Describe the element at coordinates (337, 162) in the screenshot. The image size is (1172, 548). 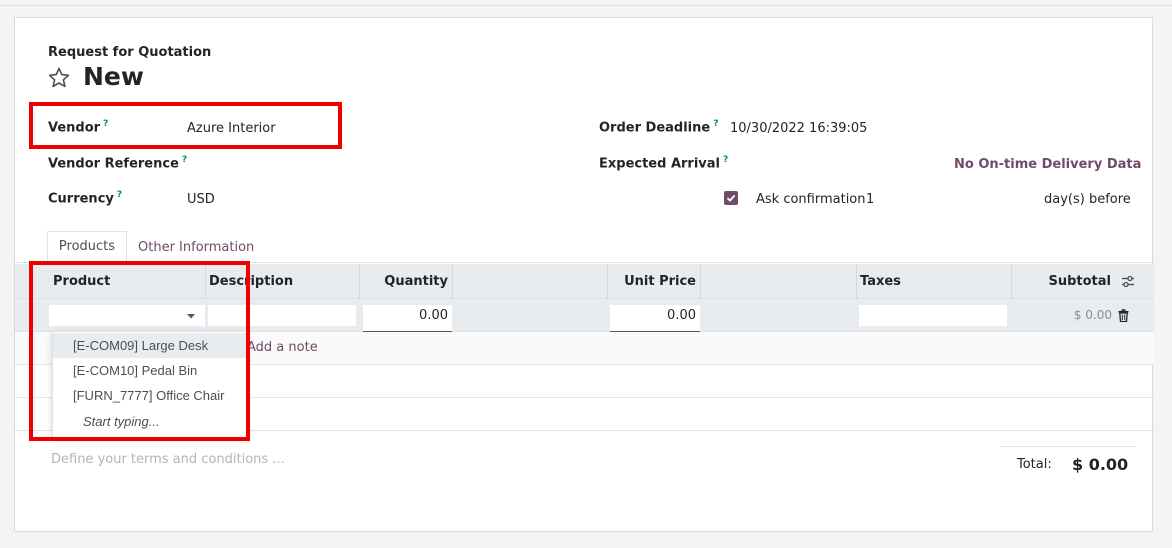
I see `vendor-reference-field` at that location.